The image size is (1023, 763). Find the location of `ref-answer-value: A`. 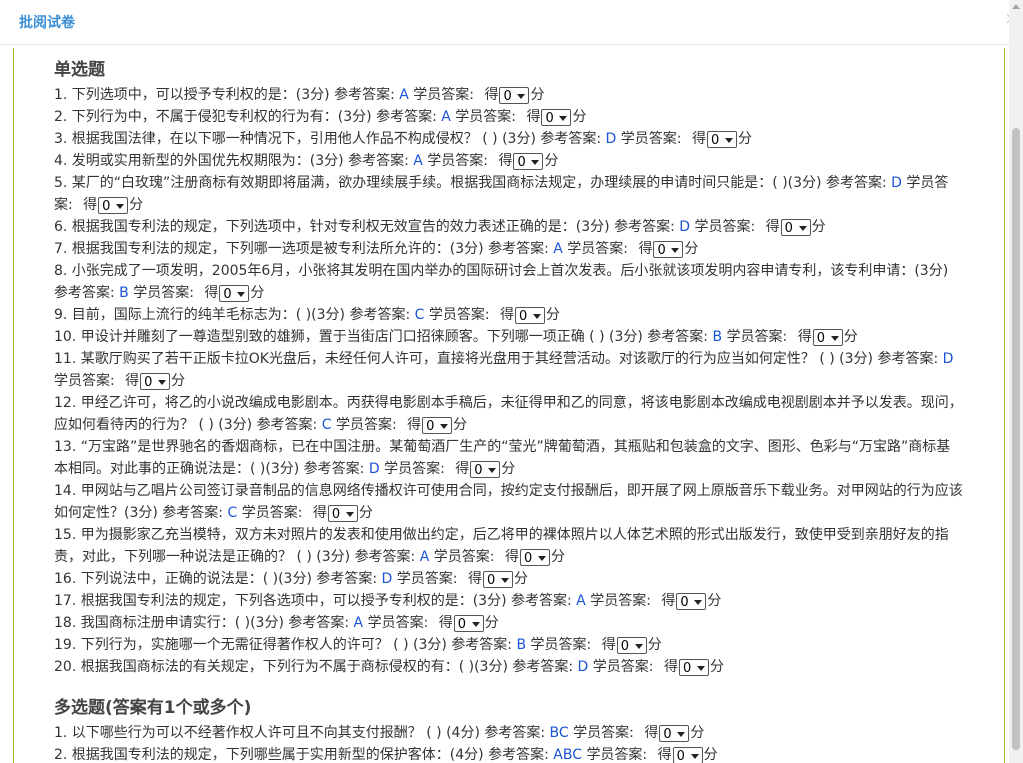

ref-answer-value: A is located at coordinates (418, 161).